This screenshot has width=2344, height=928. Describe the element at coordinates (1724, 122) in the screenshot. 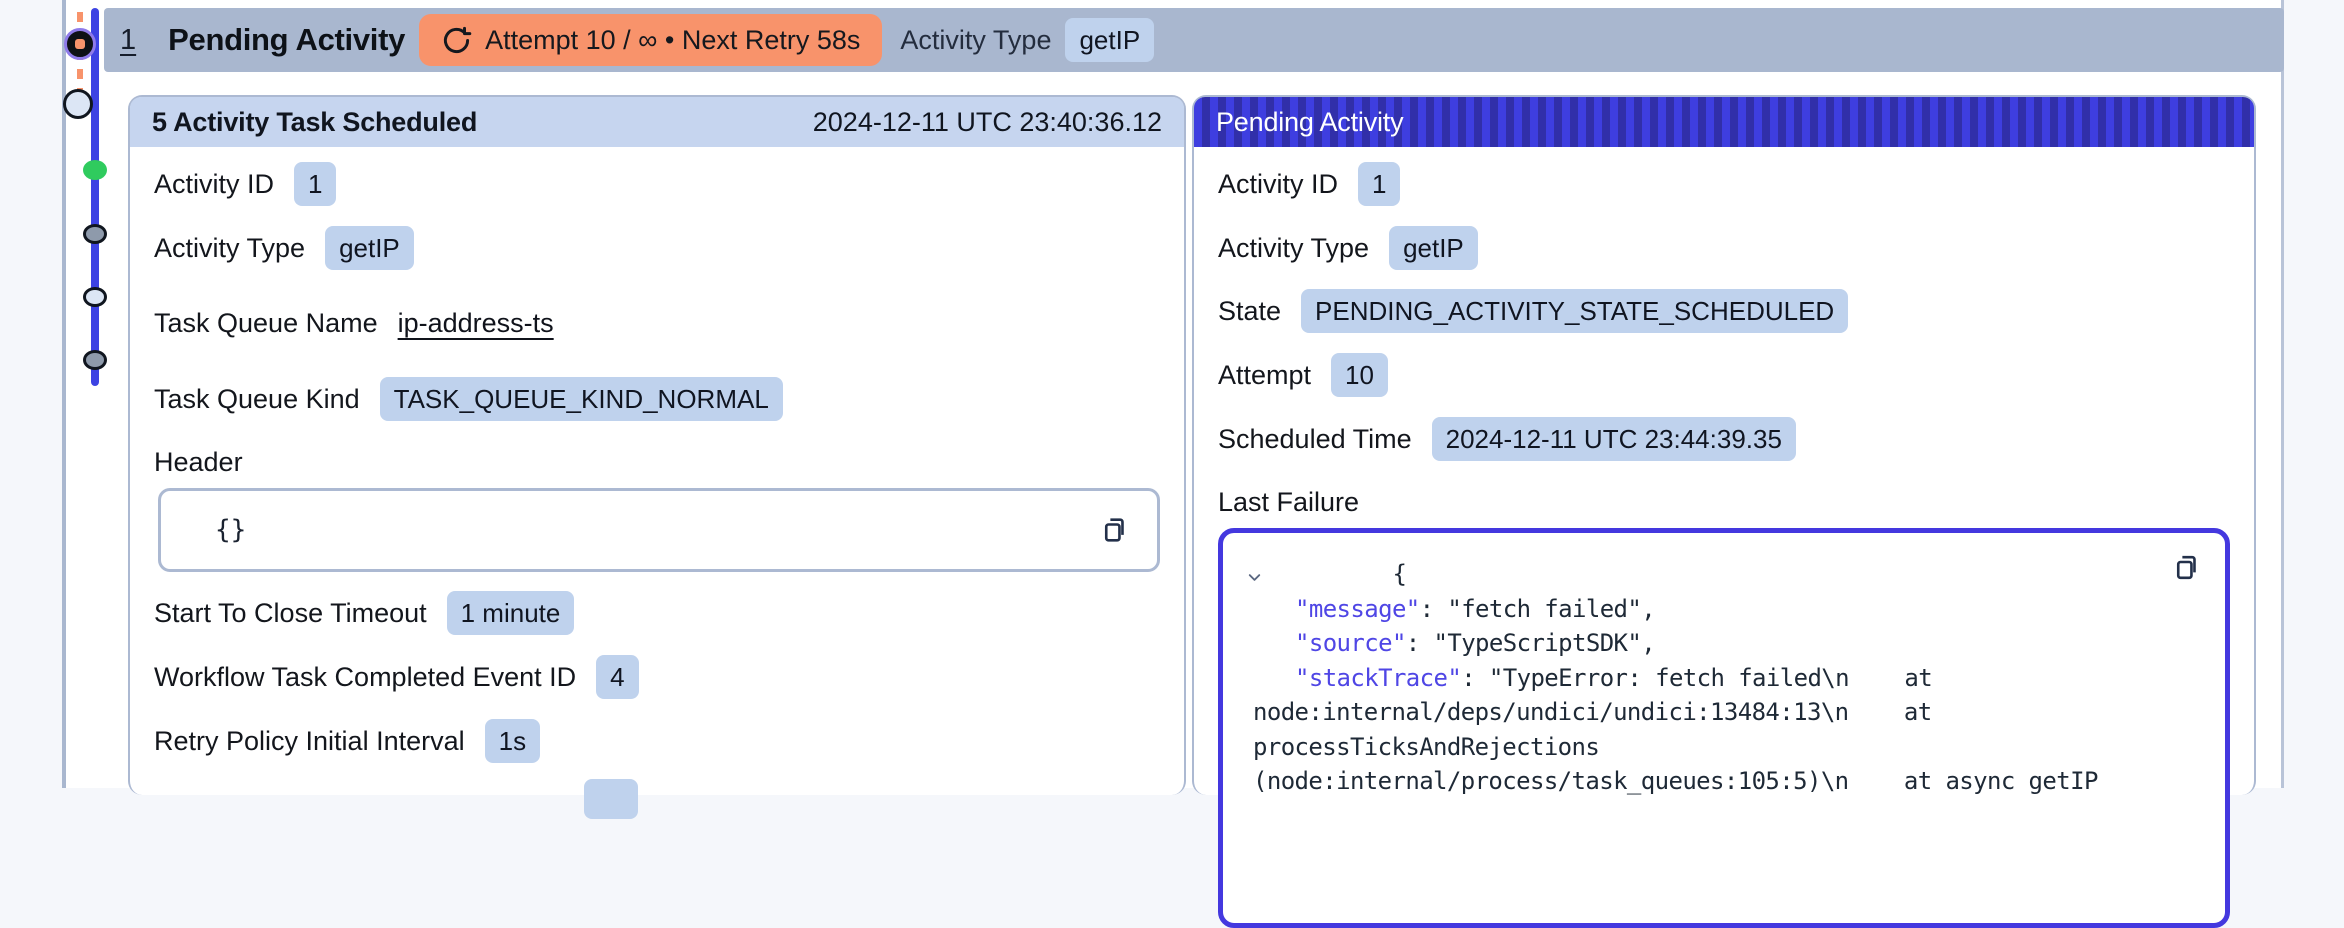

I see `pending-activity-header: Pending Activity` at that location.